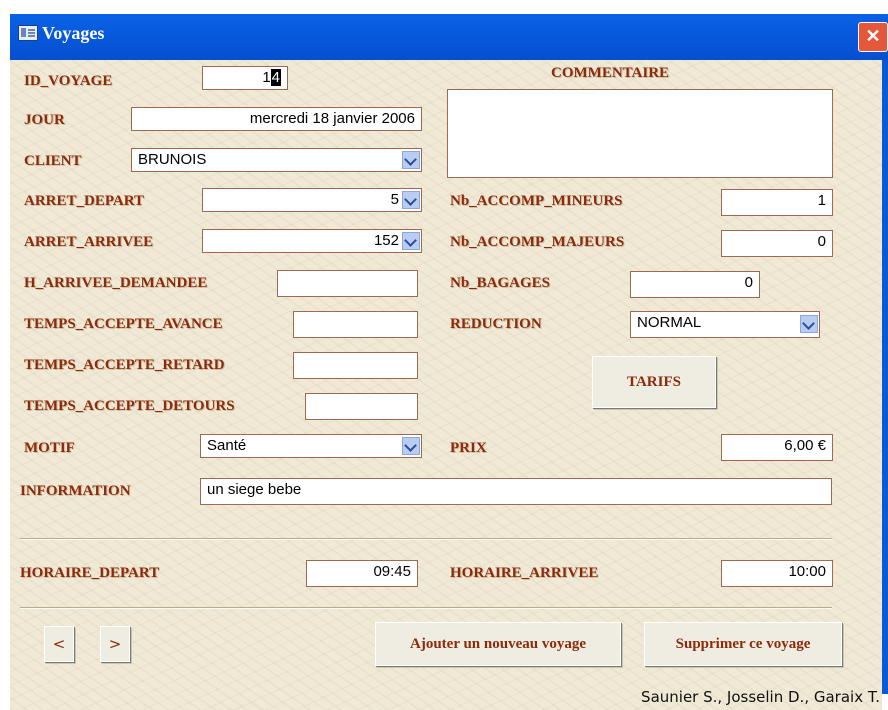 Image resolution: width=888 pixels, height=710 pixels. Describe the element at coordinates (90, 573) in the screenshot. I see `label-horaire-depart: HORAIRE_DEPART` at that location.